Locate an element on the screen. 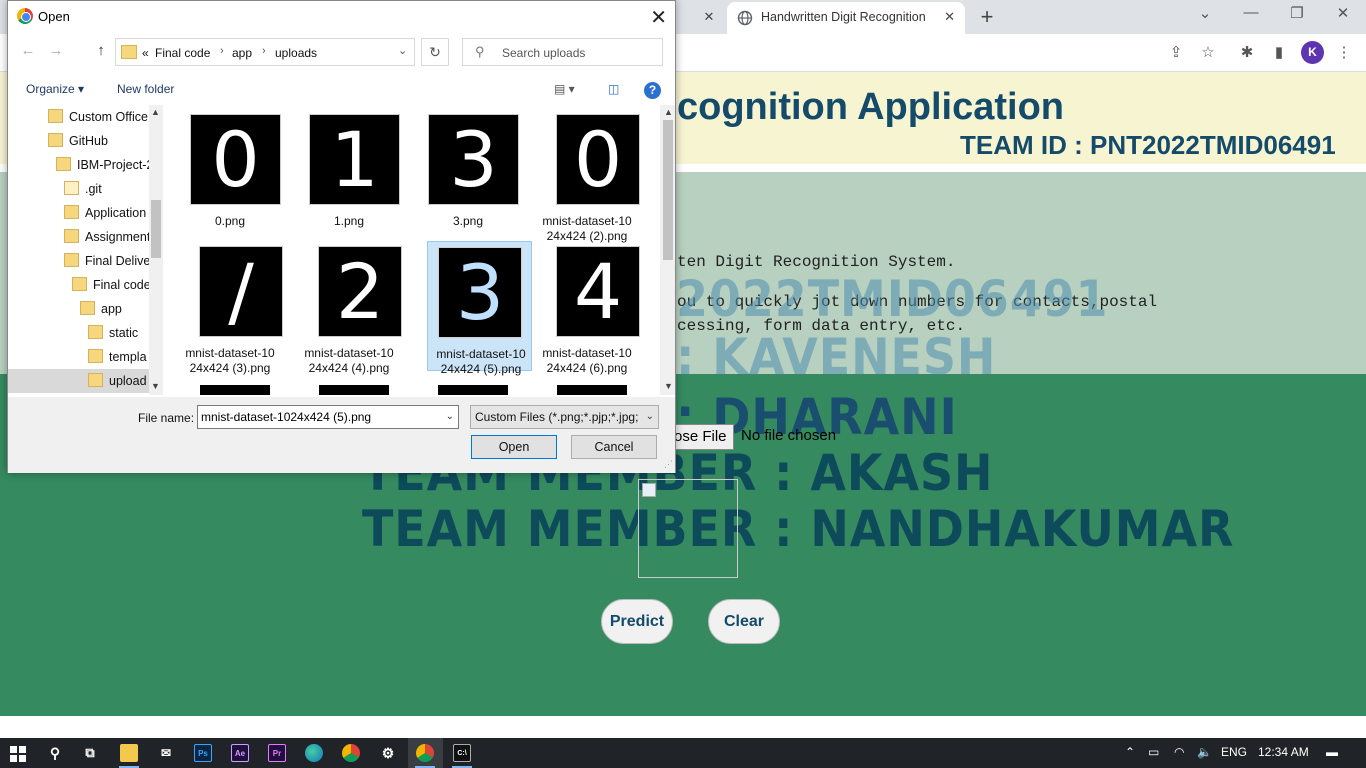 The height and width of the screenshot is (768, 1366). wifi-icon: ◠ is located at coordinates (1179, 752).